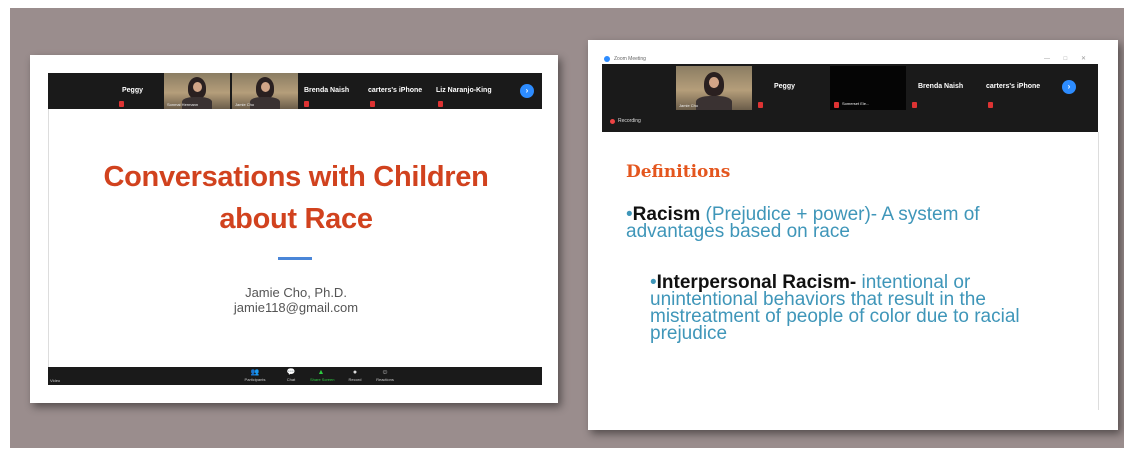 The image size is (1124, 450). I want to click on window-controls: — □ ✕, so click(1068, 58).